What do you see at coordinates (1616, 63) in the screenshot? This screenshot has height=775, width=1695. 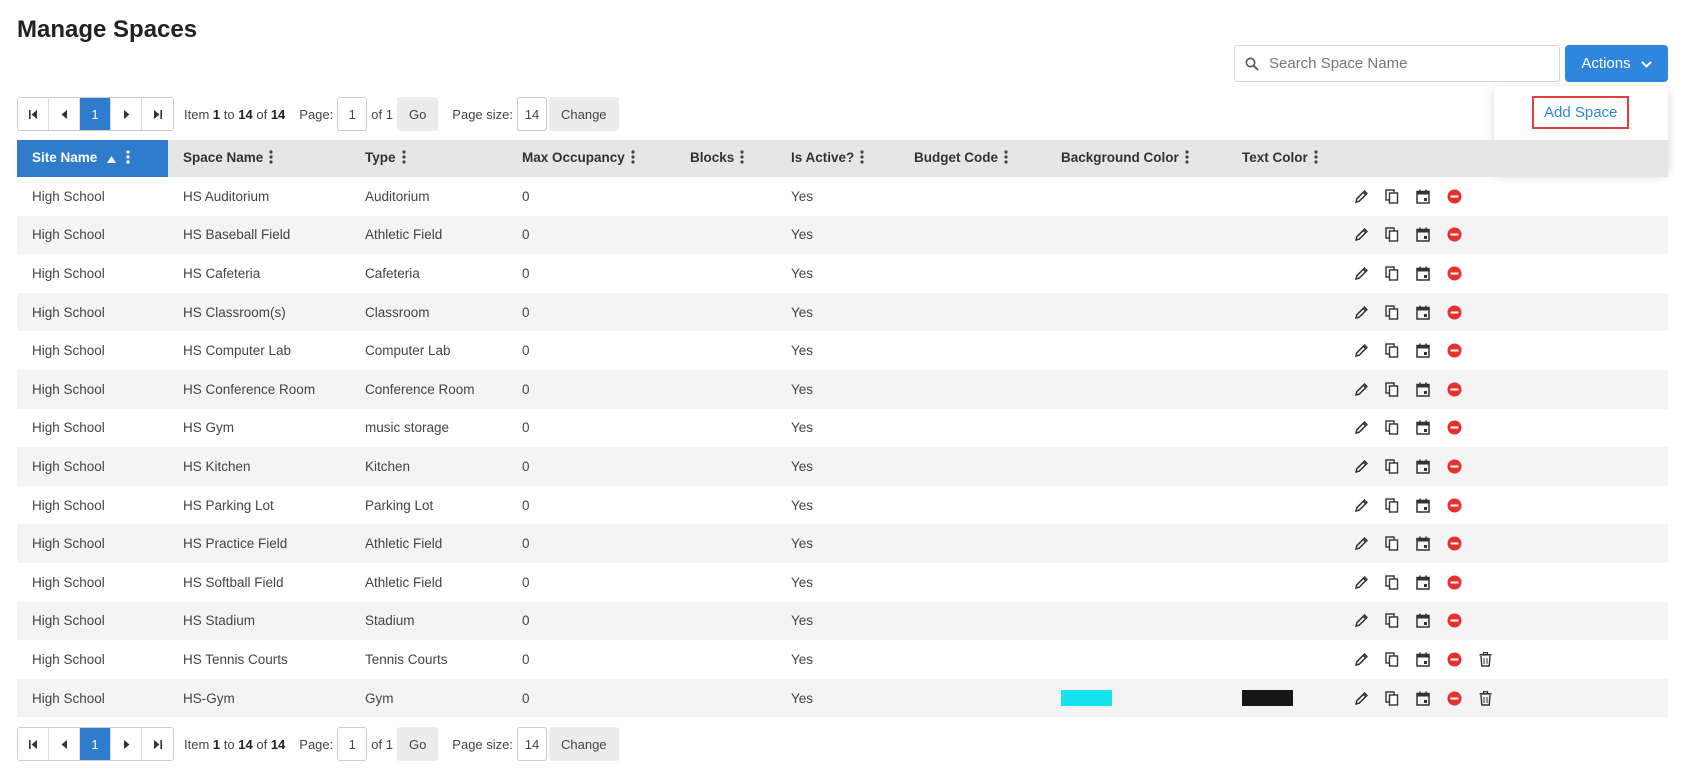 I see `actions-button: Actions` at bounding box center [1616, 63].